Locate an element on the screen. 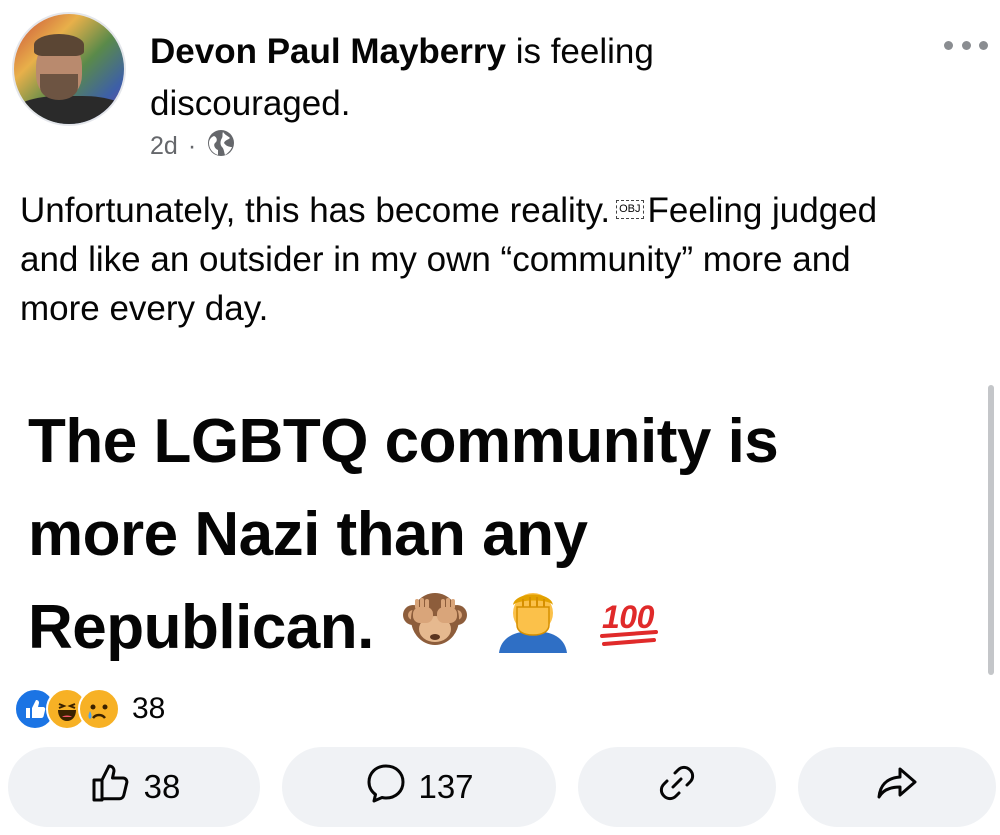 The height and width of the screenshot is (835, 1000). post-time: 2d is located at coordinates (164, 146).